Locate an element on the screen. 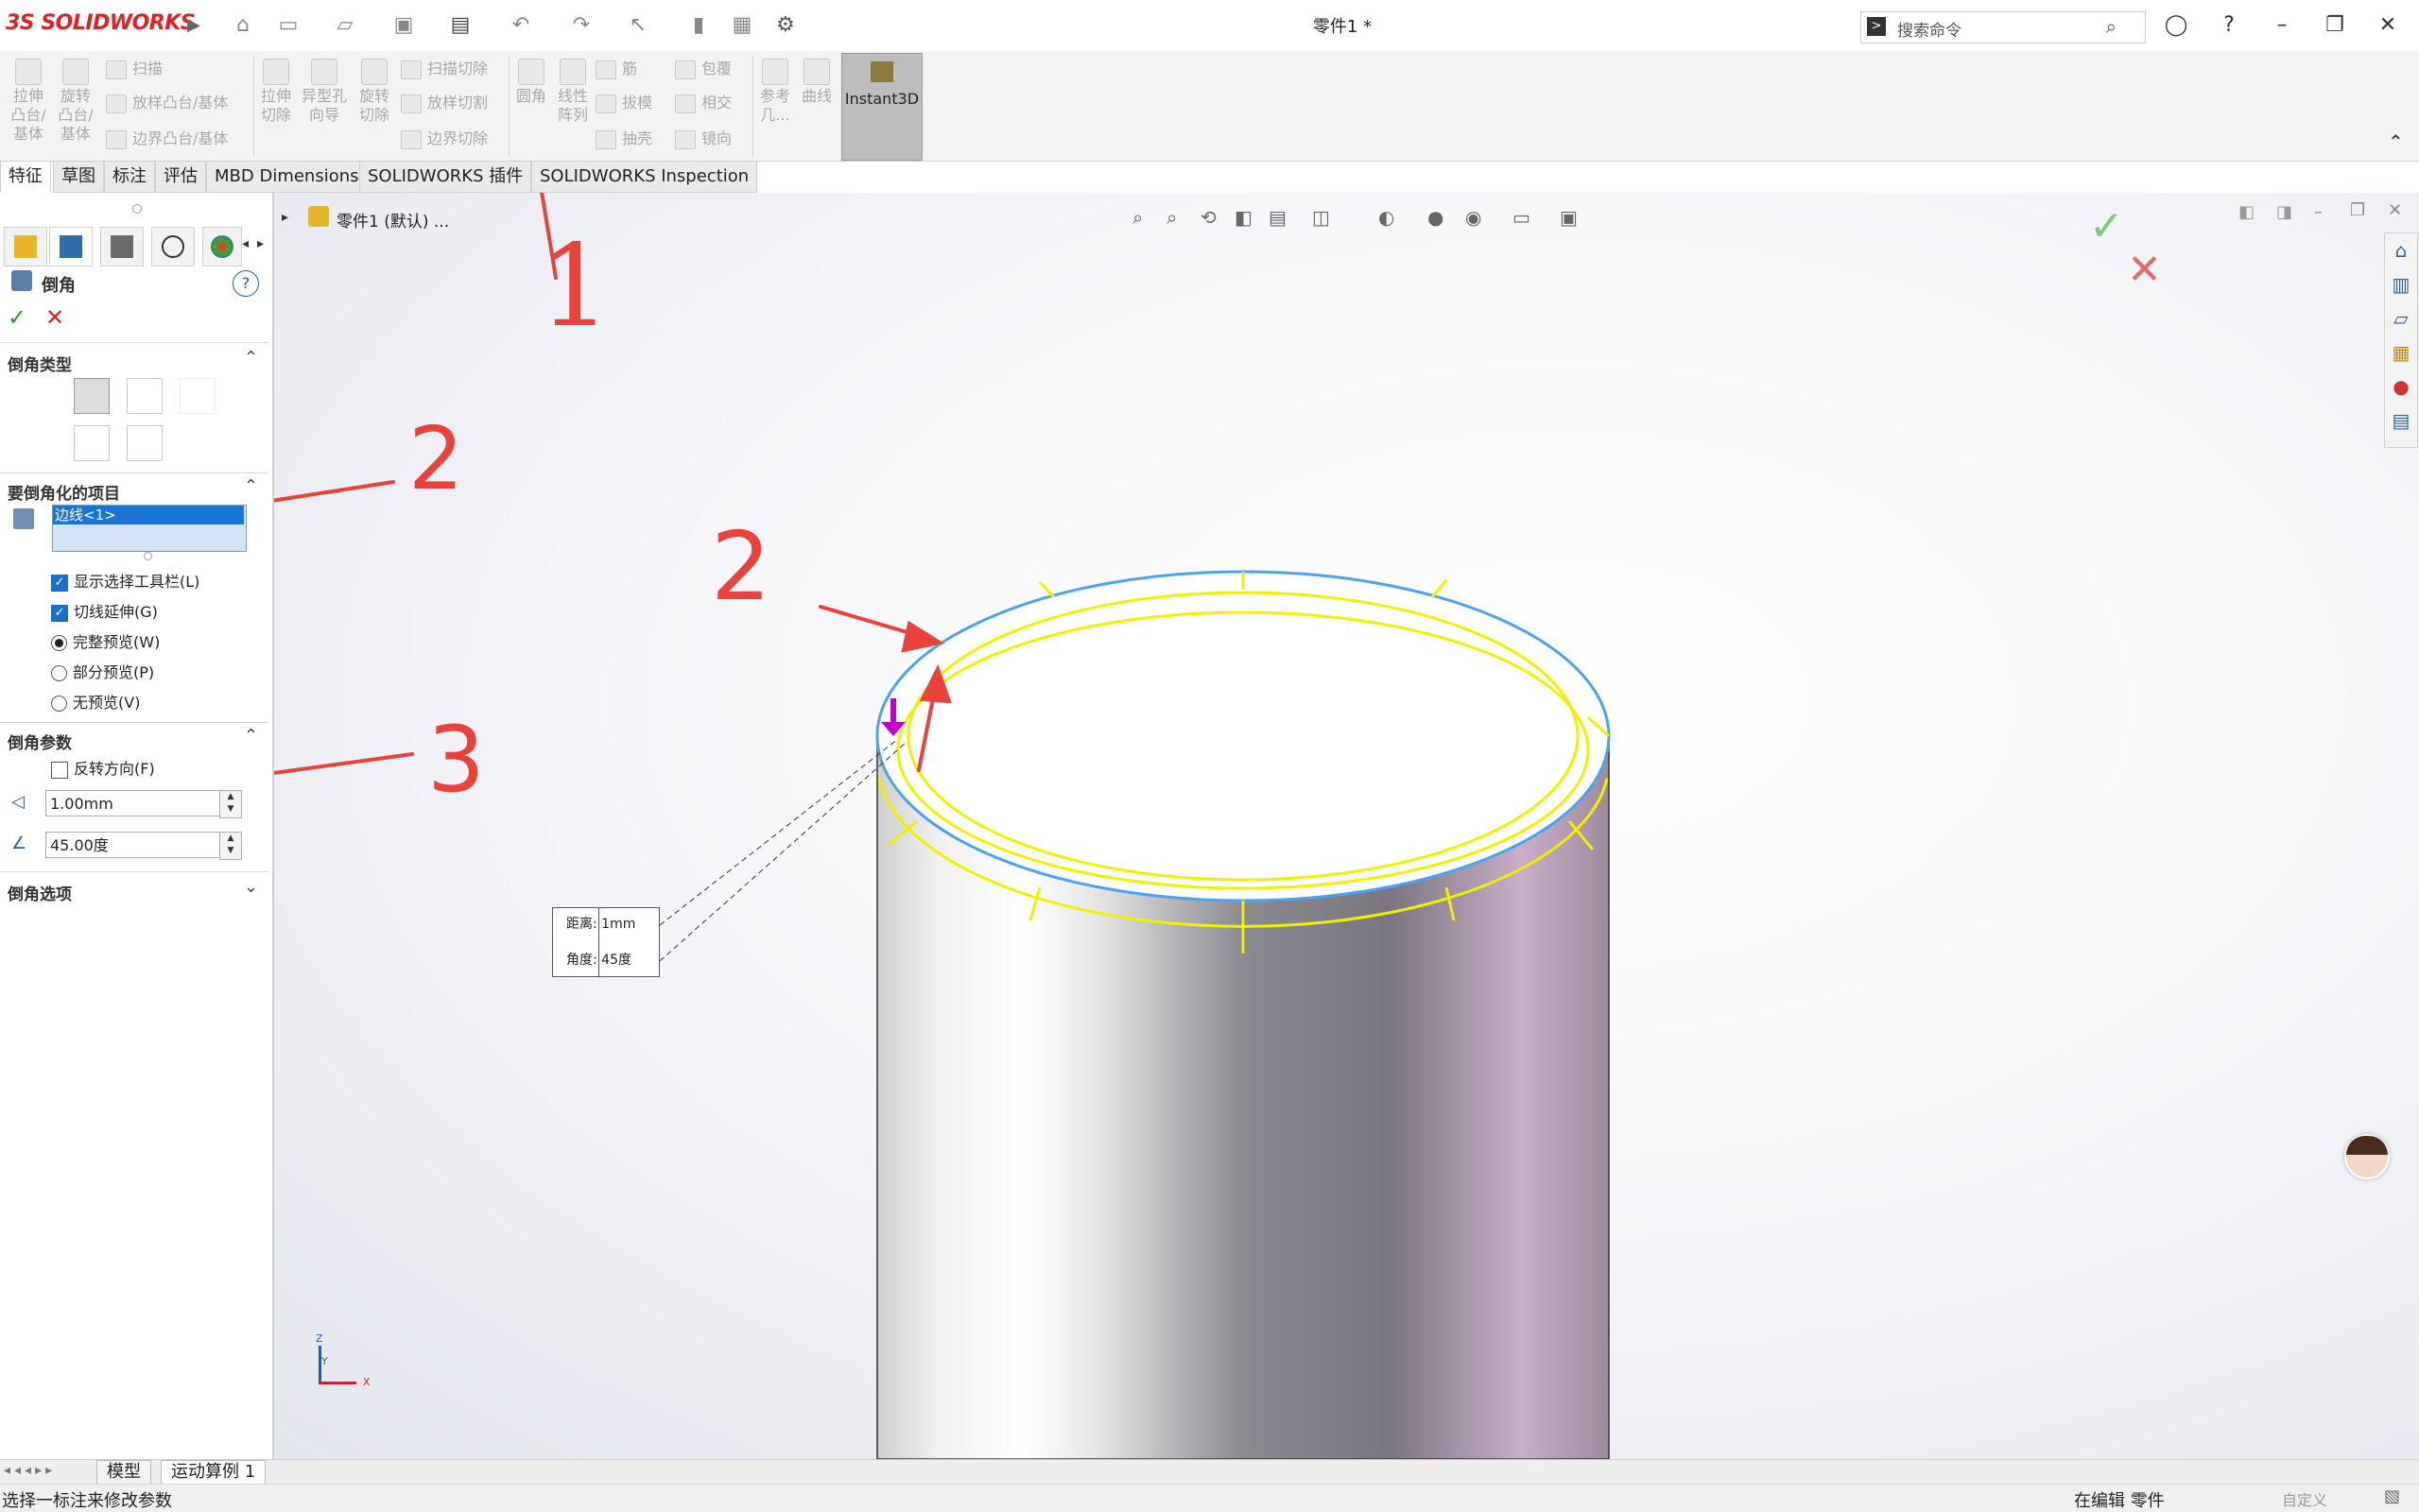 The height and width of the screenshot is (1512, 2419). linear-pattern-button: 线性 阵列 is located at coordinates (573, 92).